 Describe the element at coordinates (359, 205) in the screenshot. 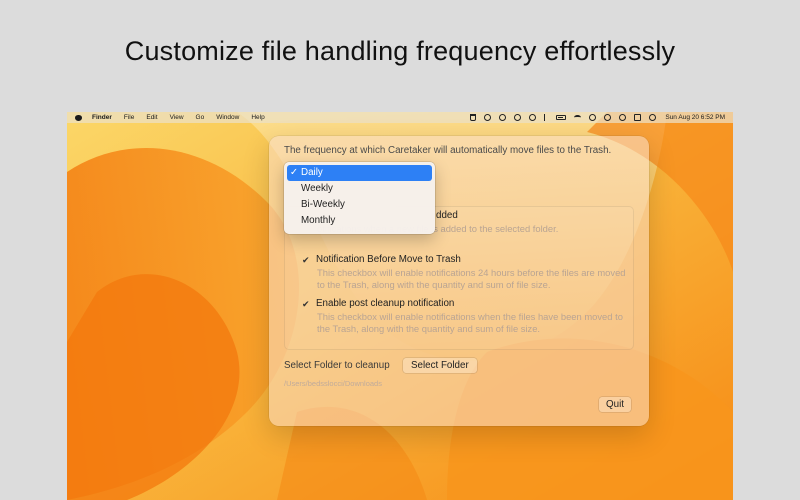

I see `frequency-option-bi-weekly: Bi-Weekly` at that location.